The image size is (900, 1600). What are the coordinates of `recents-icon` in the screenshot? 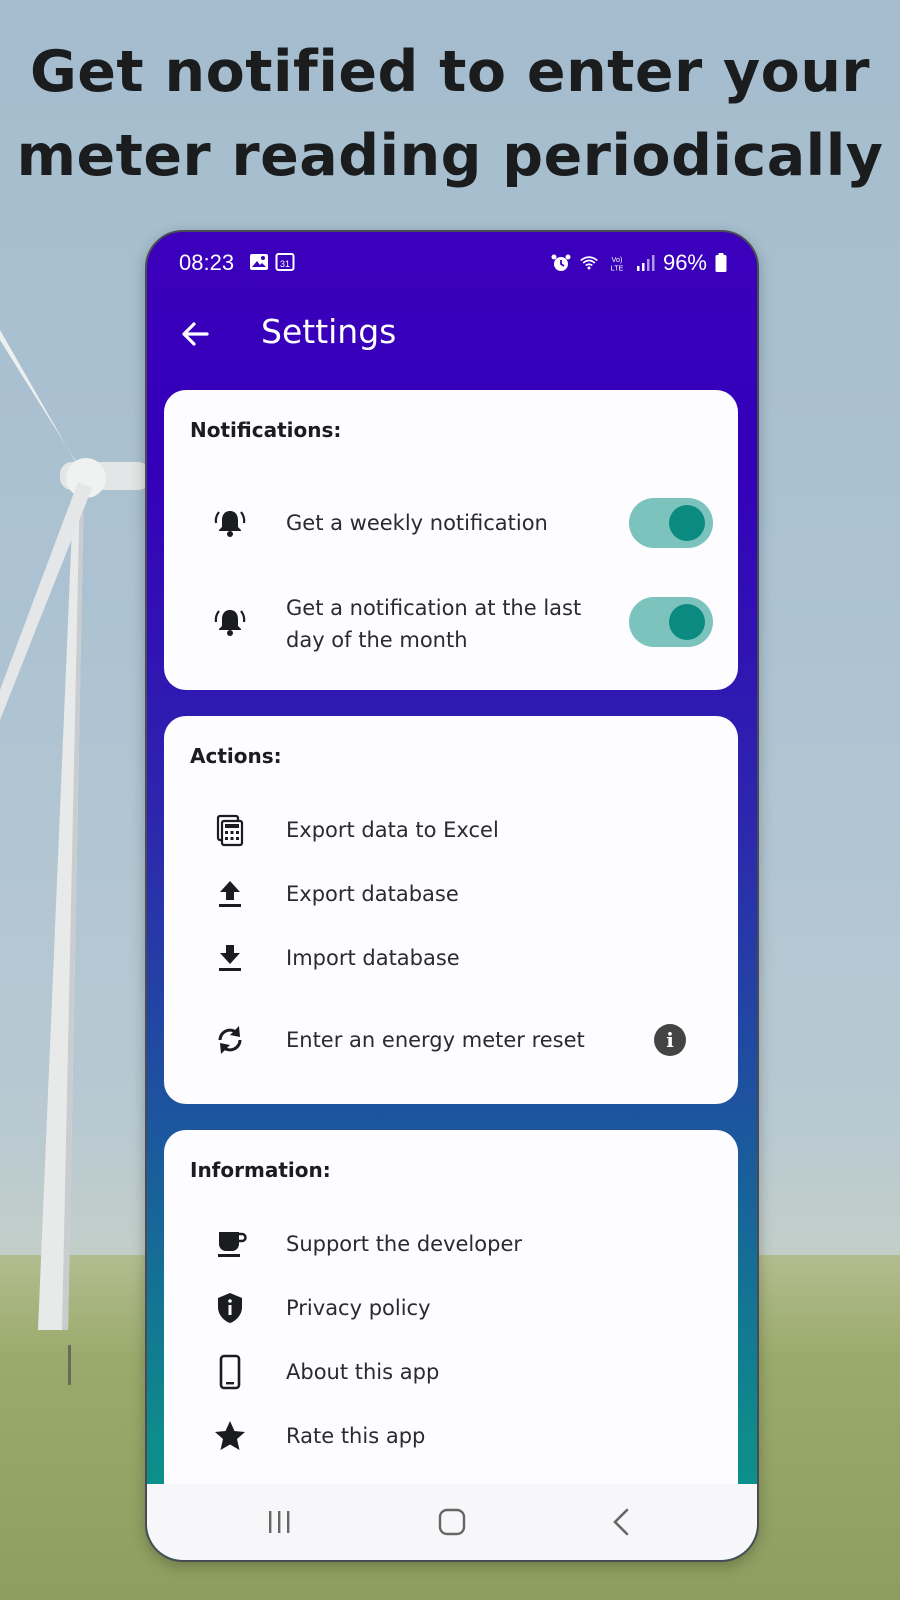 It's located at (279, 1522).